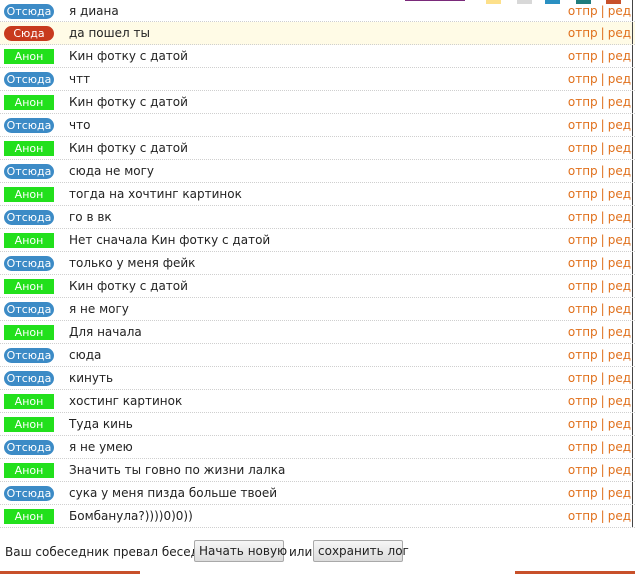 The height and width of the screenshot is (575, 635). Describe the element at coordinates (99, 309) in the screenshot. I see `message-text: я не могу` at that location.